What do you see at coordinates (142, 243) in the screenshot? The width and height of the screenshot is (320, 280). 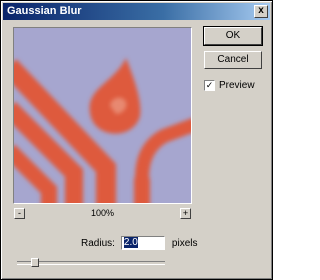 I see `radius-input: 2.0` at bounding box center [142, 243].